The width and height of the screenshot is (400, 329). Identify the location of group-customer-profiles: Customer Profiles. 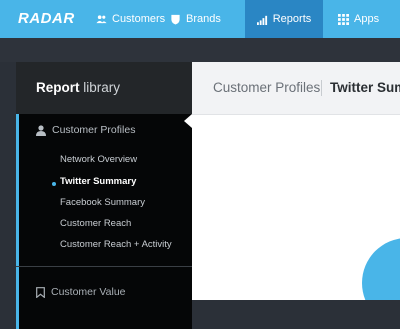
(85, 130).